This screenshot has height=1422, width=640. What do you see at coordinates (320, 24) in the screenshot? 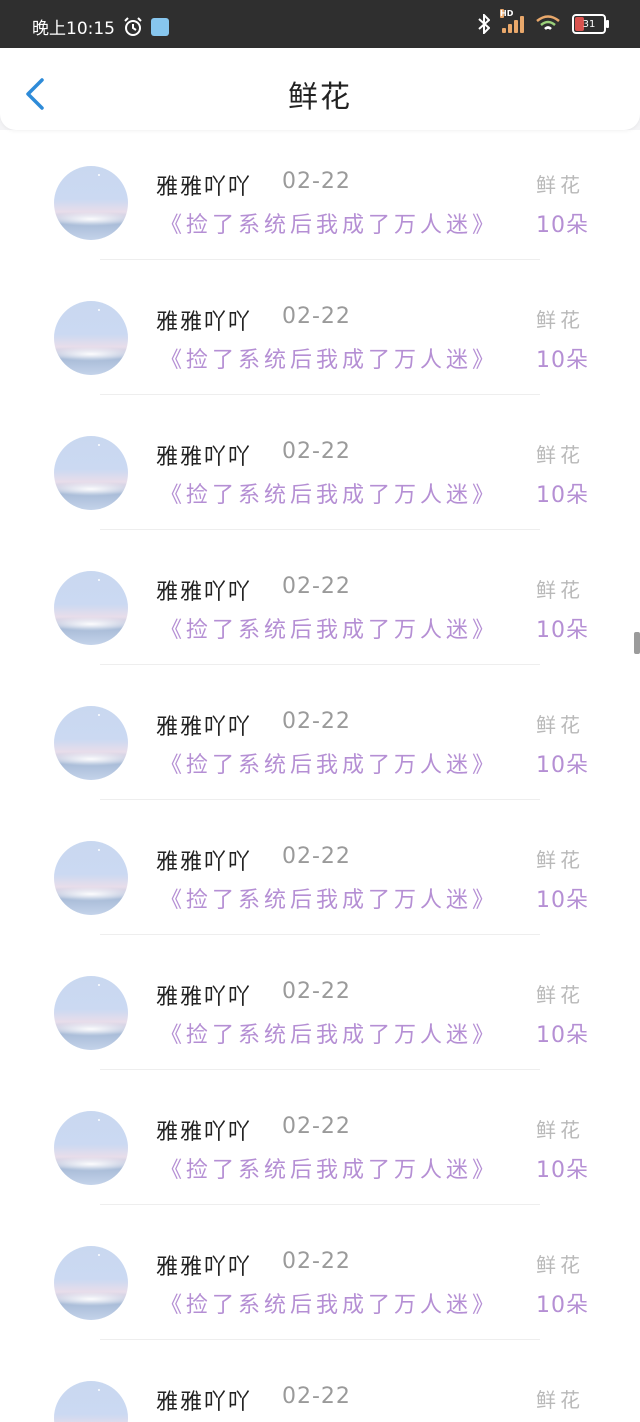
I see `status-bar: 晚上10:15 HD 31` at bounding box center [320, 24].